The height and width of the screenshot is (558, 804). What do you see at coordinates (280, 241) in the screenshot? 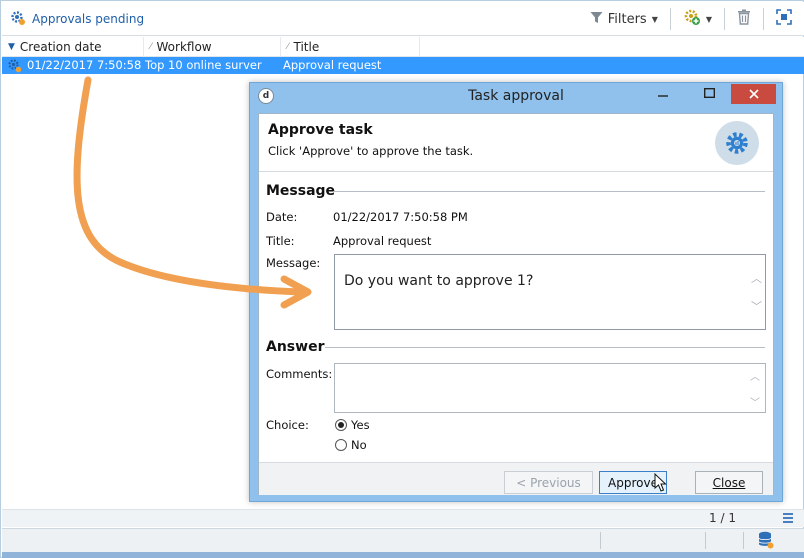
I see `title-label: Title:` at bounding box center [280, 241].